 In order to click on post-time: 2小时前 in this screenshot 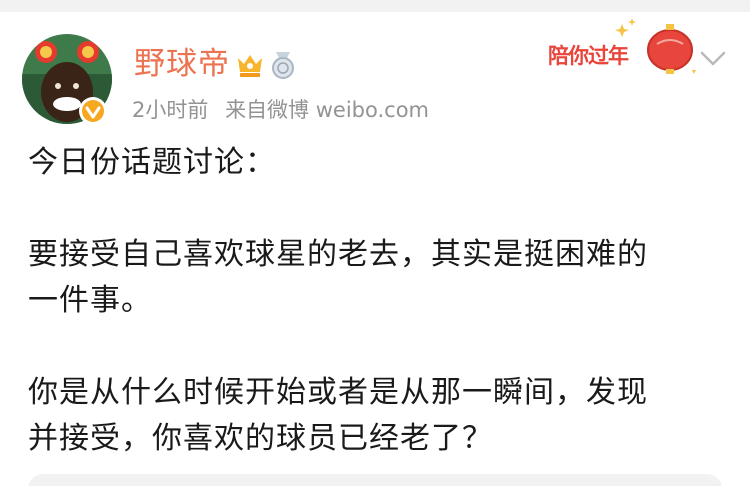, I will do `click(170, 110)`.